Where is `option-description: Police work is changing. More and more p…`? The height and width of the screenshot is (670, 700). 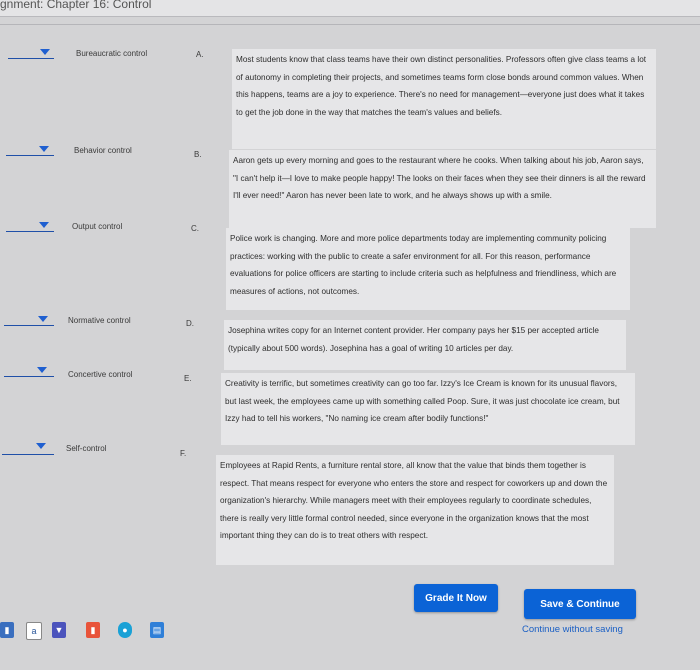
option-description: Police work is changing. More and more p… is located at coordinates (428, 269).